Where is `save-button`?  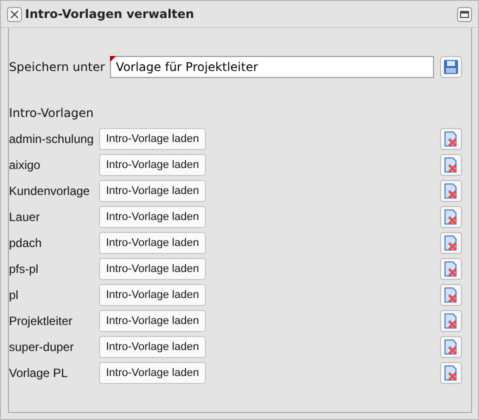 save-button is located at coordinates (451, 67).